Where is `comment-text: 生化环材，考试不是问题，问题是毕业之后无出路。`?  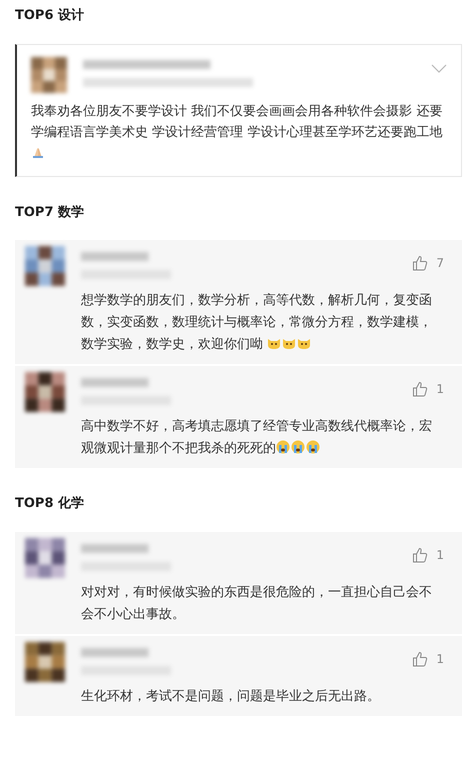 comment-text: 生化环材，考试不是问题，问题是毕业之后无出路。 is located at coordinates (230, 697).